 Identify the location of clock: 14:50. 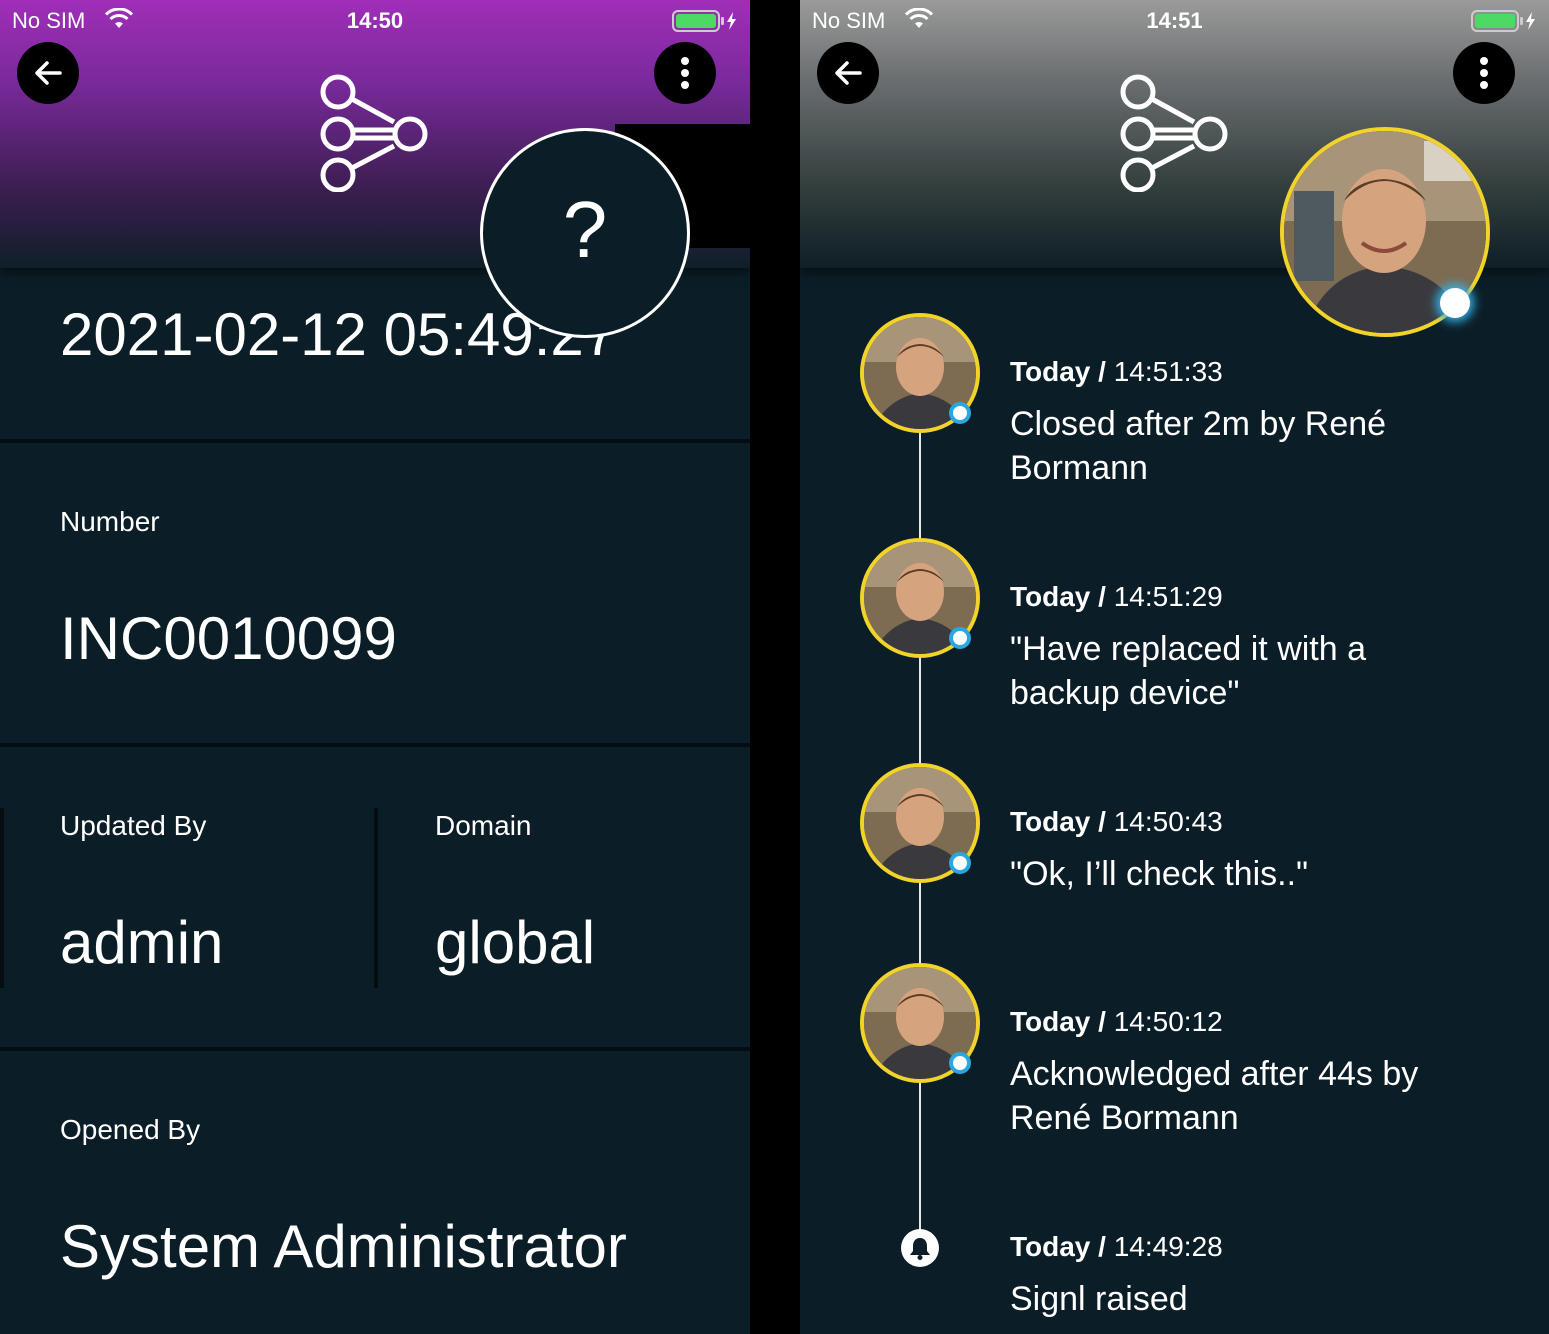
(375, 20).